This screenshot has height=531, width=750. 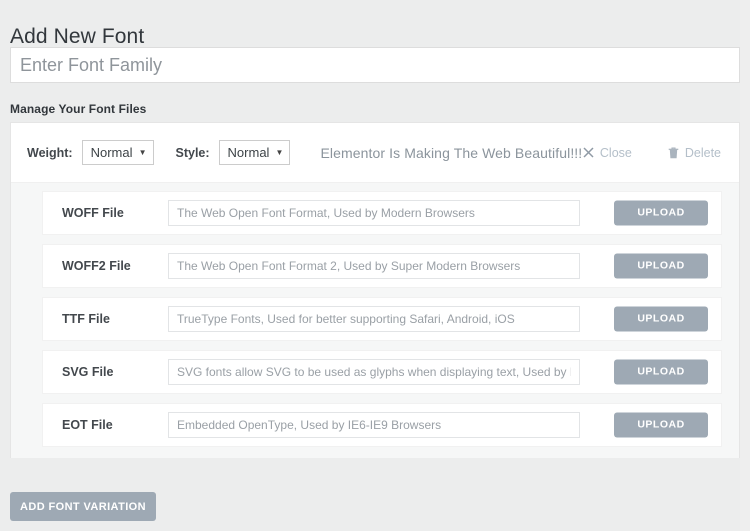 I want to click on weight-select: Normal ▼, so click(x=117, y=152).